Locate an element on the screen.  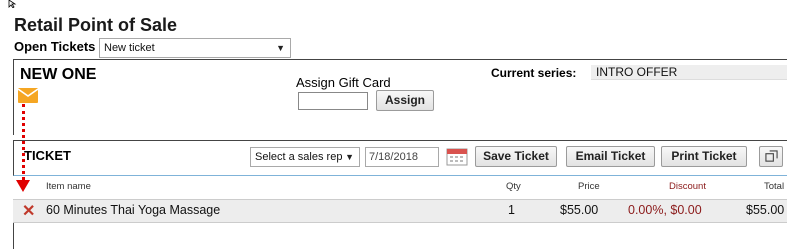
row-discount: 0.00%, $0.00 is located at coordinates (665, 210).